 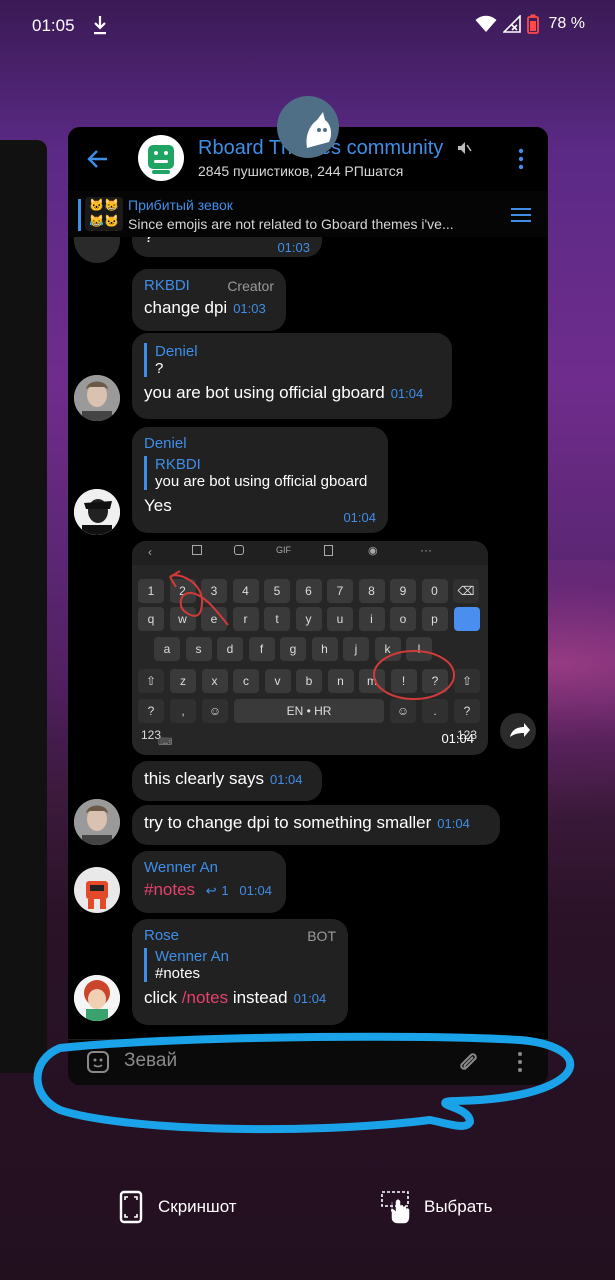 What do you see at coordinates (205, 997) in the screenshot?
I see `command-link: /notes` at bounding box center [205, 997].